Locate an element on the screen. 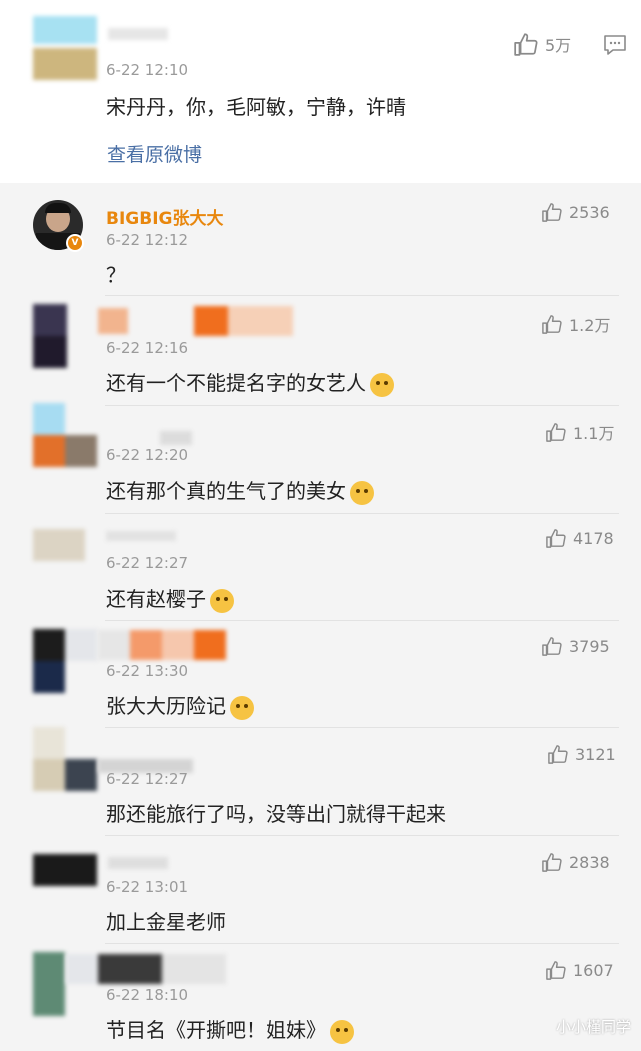 This screenshot has width=641, height=1051. reply-text-content: 还有一个不能提名字的女艺人 is located at coordinates (236, 383).